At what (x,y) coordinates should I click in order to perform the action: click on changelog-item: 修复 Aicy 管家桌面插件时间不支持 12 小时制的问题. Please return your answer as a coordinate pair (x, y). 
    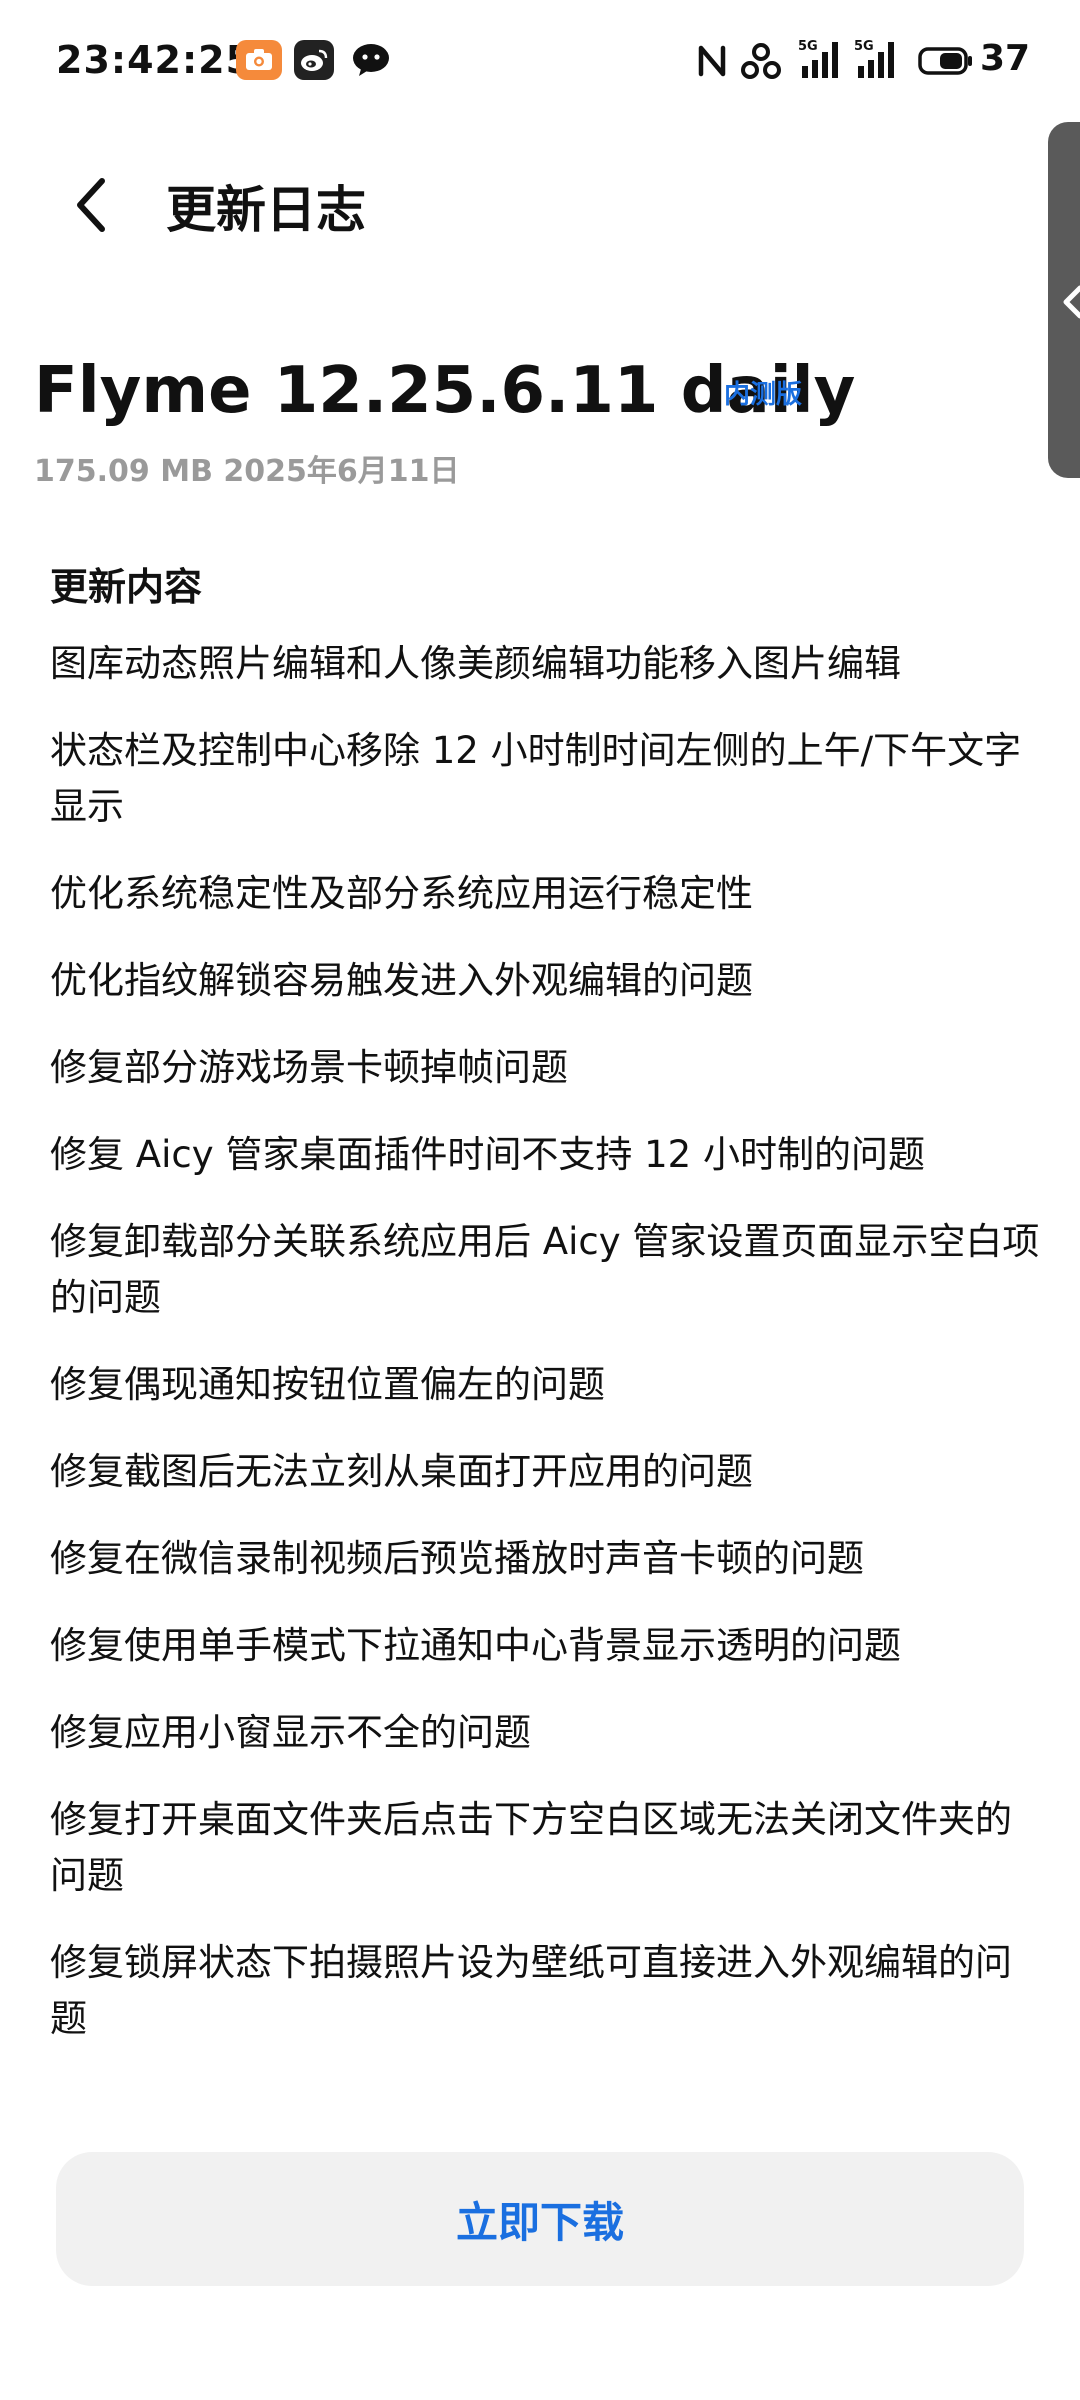
    Looking at the image, I should click on (487, 1154).